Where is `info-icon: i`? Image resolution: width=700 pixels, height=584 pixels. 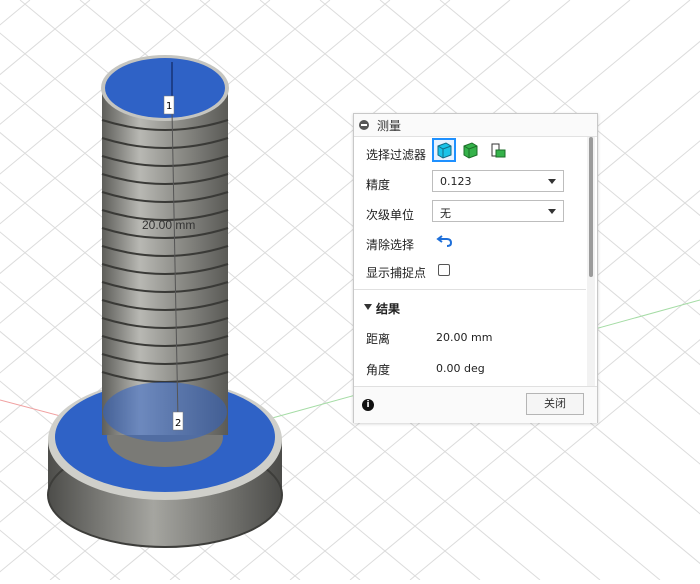 info-icon: i is located at coordinates (368, 405).